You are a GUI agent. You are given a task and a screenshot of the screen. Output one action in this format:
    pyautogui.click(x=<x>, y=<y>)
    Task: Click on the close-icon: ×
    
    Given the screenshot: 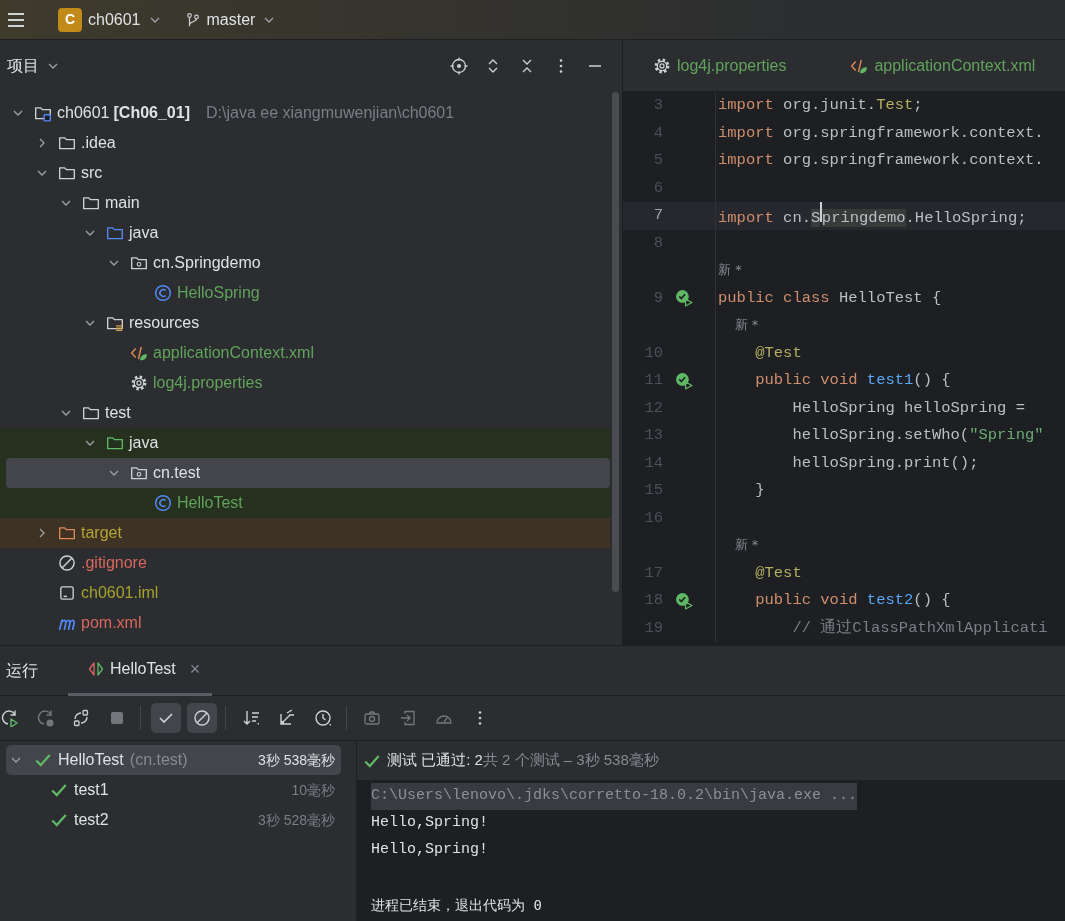 What is the action you would take?
    pyautogui.click(x=195, y=669)
    